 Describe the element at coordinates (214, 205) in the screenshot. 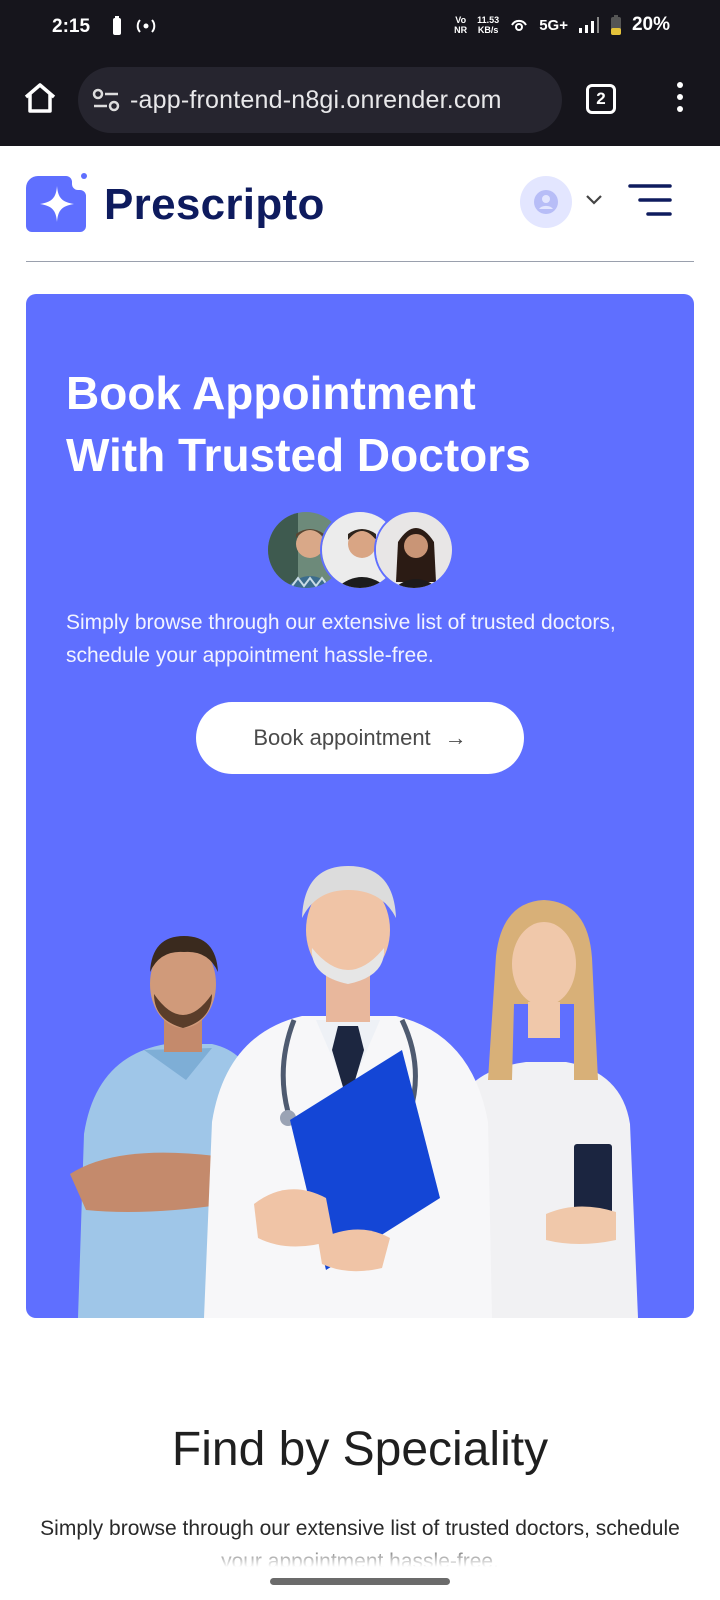

I see `logo-text: Prescripto` at that location.